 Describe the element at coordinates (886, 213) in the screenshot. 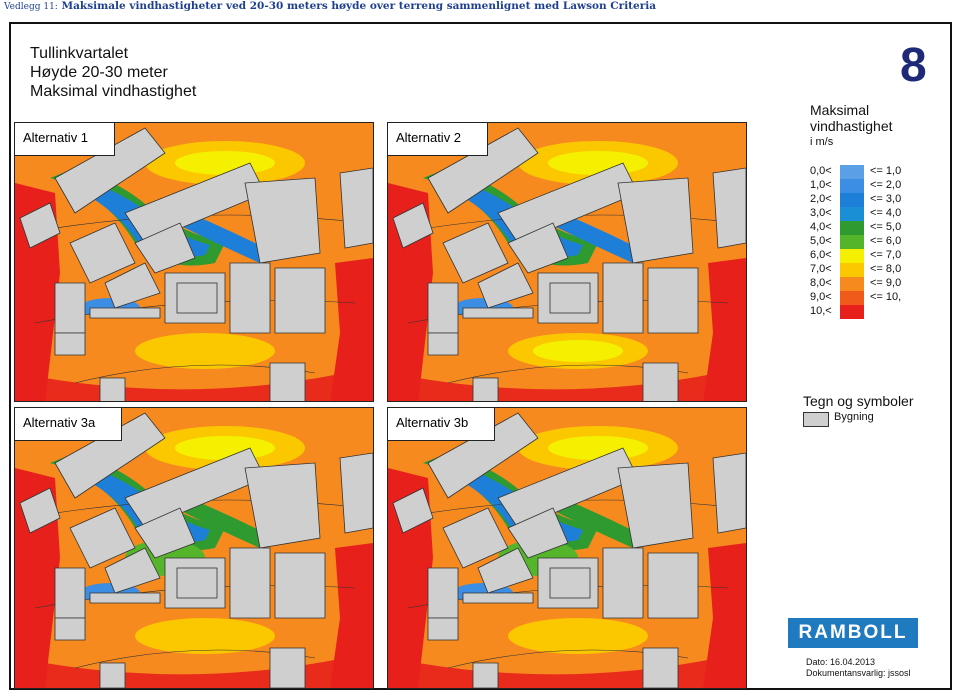

I see `legend-upper: <= 4,0` at that location.